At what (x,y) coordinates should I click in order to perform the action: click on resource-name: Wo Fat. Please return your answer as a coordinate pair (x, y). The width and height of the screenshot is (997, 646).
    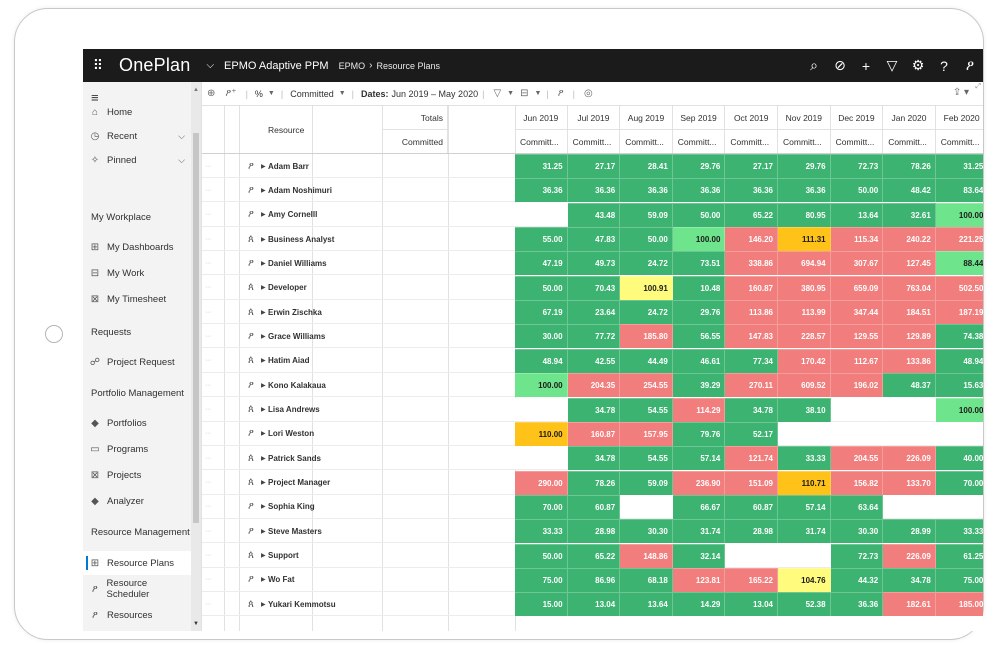
    Looking at the image, I should click on (281, 580).